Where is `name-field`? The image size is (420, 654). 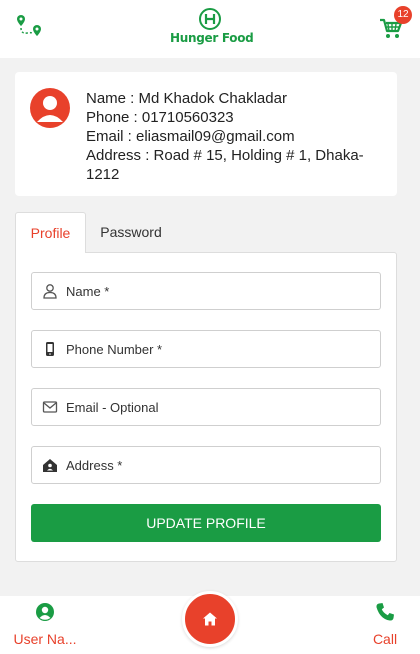
name-field is located at coordinates (206, 291).